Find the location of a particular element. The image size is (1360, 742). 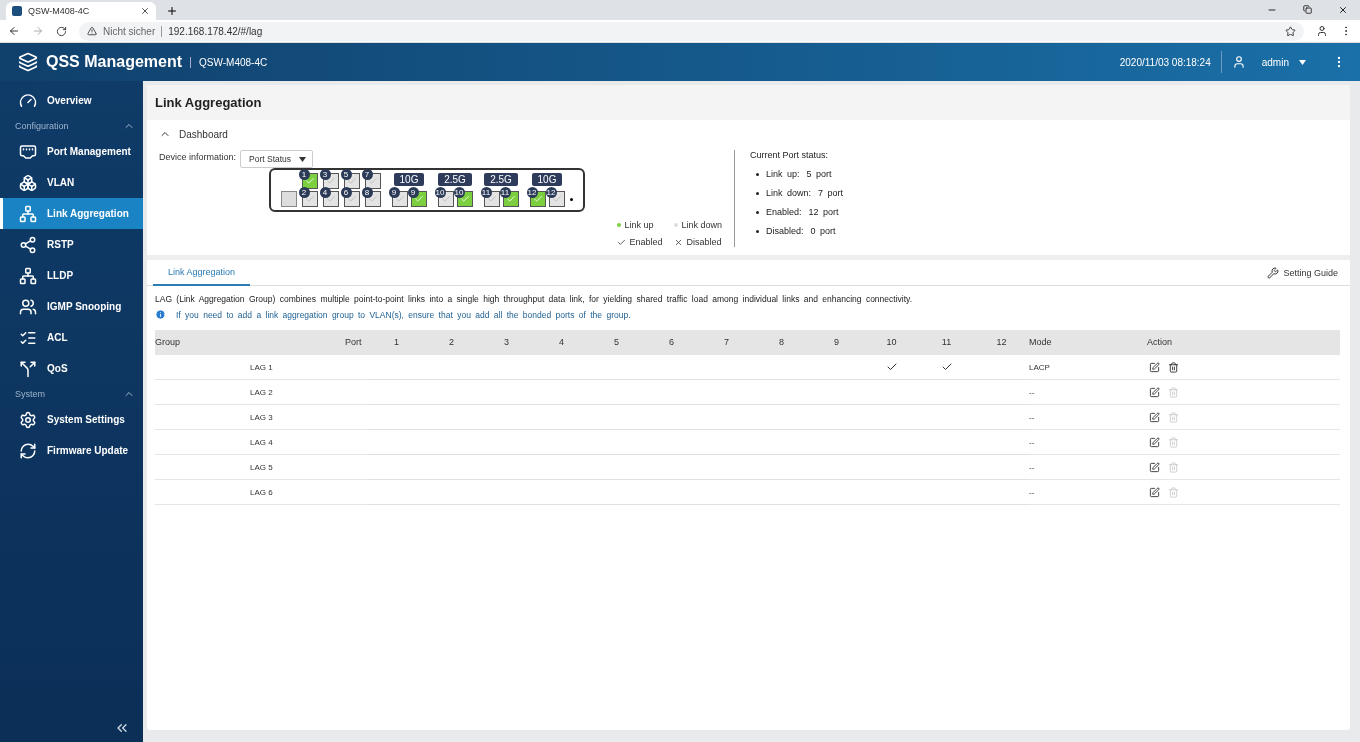

sidebar-item: System Settings is located at coordinates (71, 419).